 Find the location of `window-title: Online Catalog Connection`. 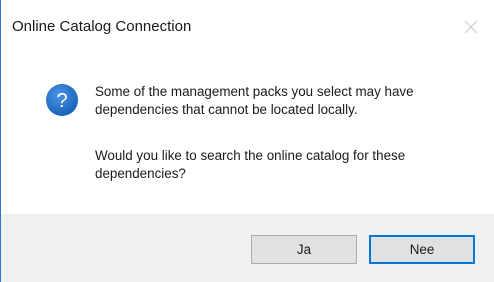

window-title: Online Catalog Connection is located at coordinates (102, 26).